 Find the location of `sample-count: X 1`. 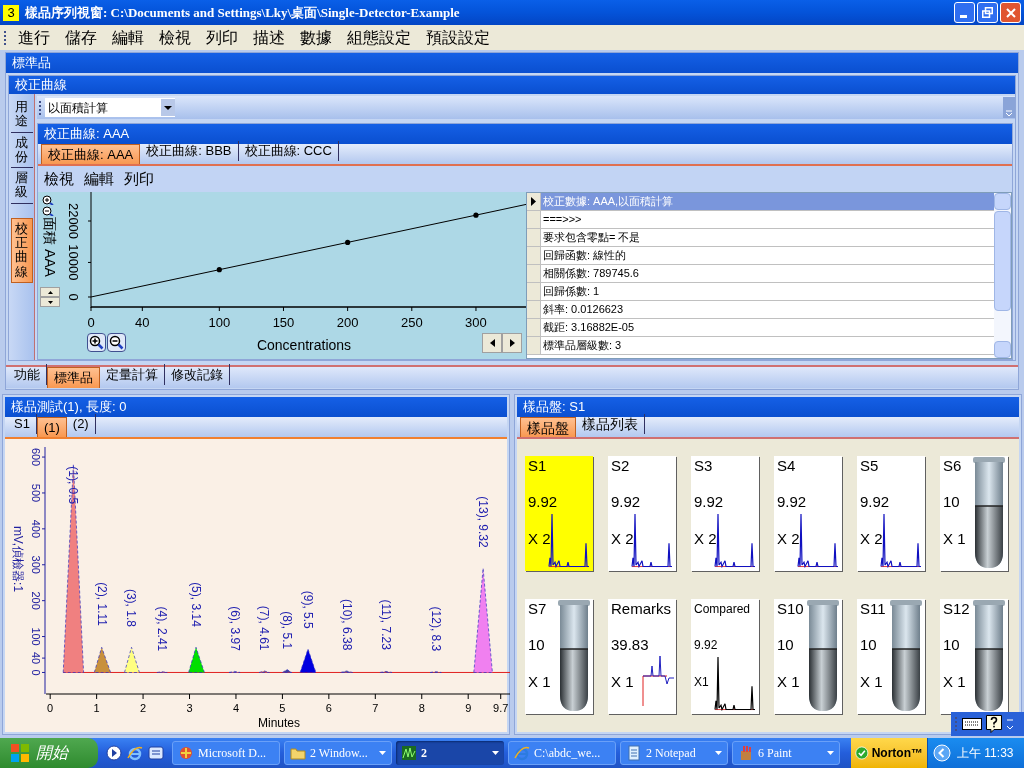

sample-count: X 1 is located at coordinates (788, 682).